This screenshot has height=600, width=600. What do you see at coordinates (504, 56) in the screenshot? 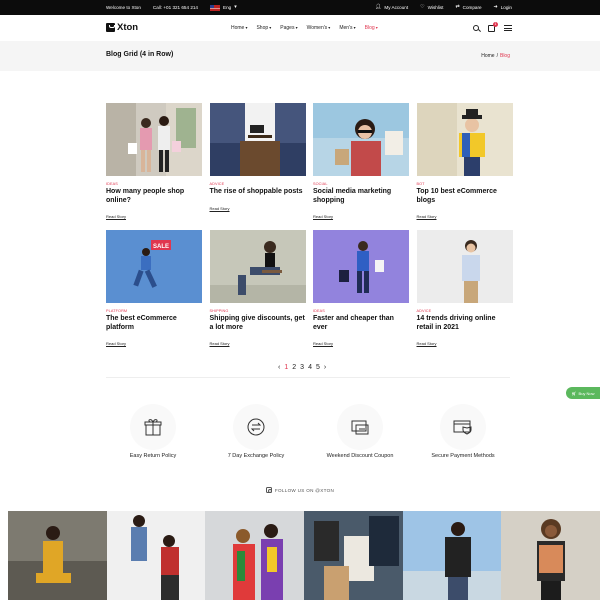
I see `breadcrumb-current: Blog` at bounding box center [504, 56].